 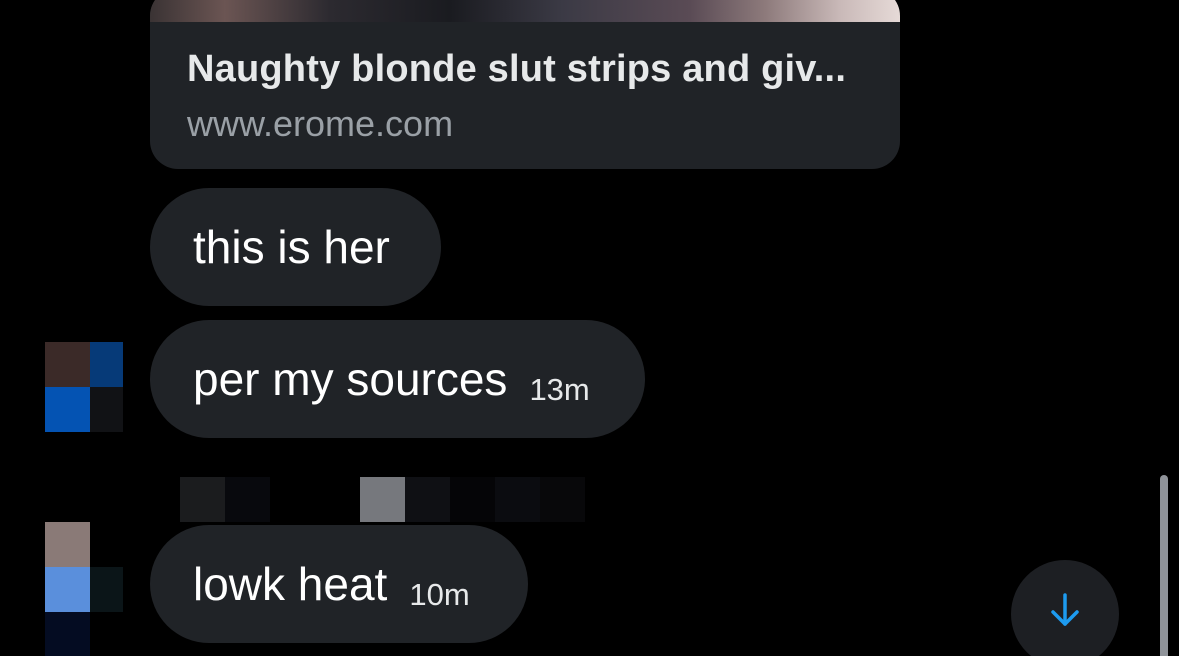 I want to click on arrow-down-icon, so click(x=1065, y=609).